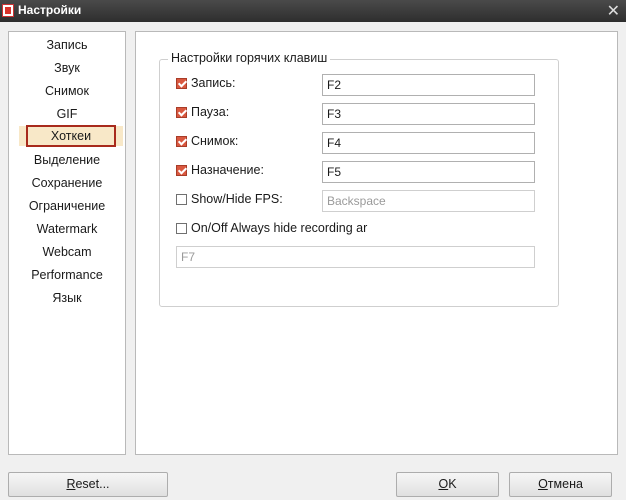 This screenshot has height=500, width=626. I want to click on sidebar-item-selection: Выделение, so click(67, 160).